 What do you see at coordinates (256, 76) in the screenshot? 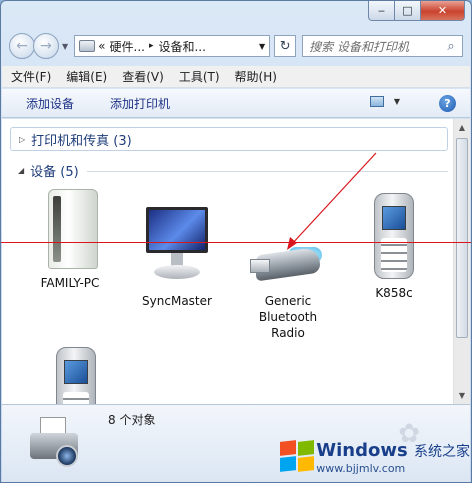
I see `menu-help: 帮助(H)` at bounding box center [256, 76].